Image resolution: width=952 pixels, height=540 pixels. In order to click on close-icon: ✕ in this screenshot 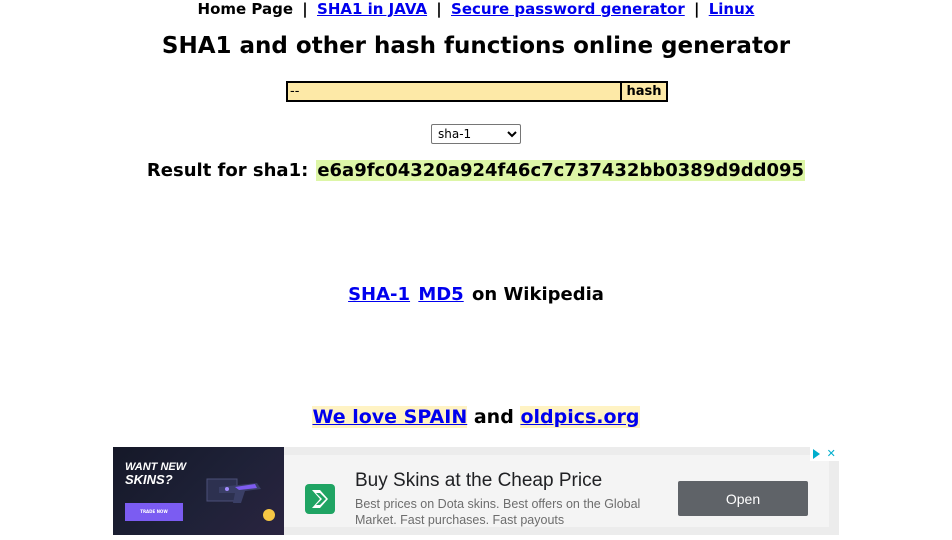, I will do `click(831, 454)`.